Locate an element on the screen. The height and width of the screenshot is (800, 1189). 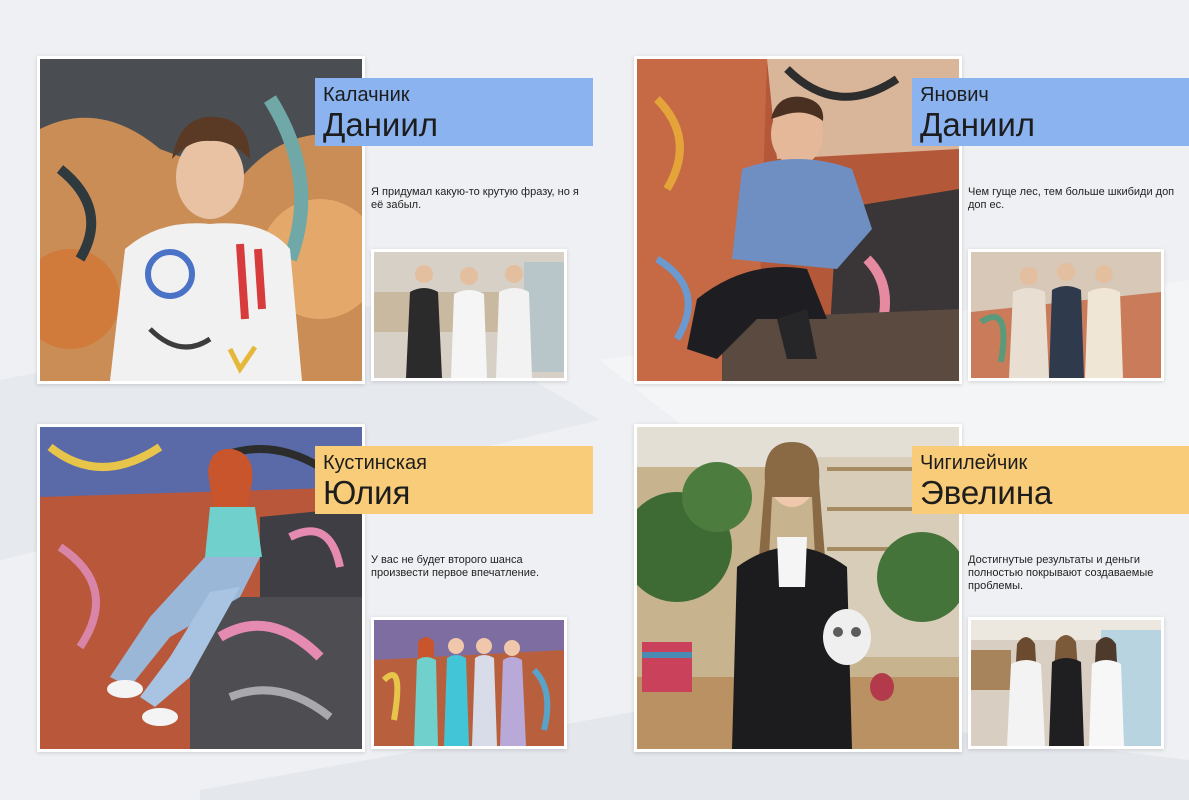
name-label: Чигилейчик Эвелина is located at coordinates (1050, 480).